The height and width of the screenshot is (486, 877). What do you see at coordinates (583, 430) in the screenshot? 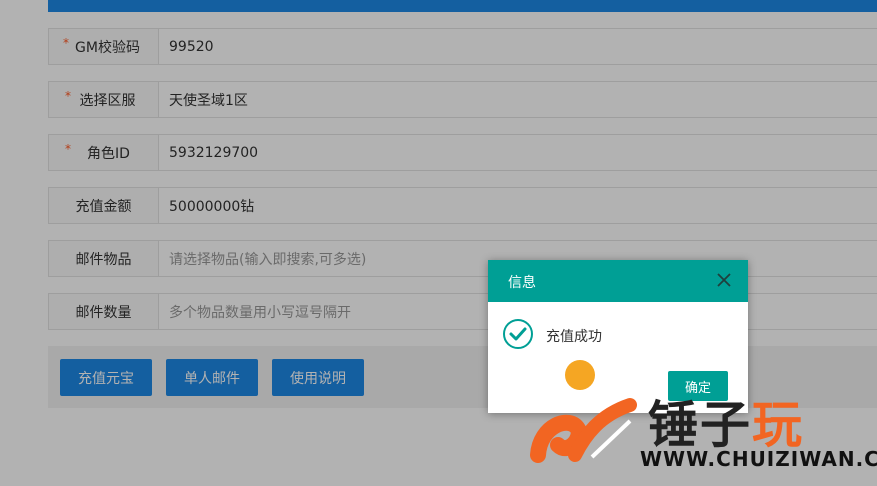
I see `watermark-logo-icon` at bounding box center [583, 430].